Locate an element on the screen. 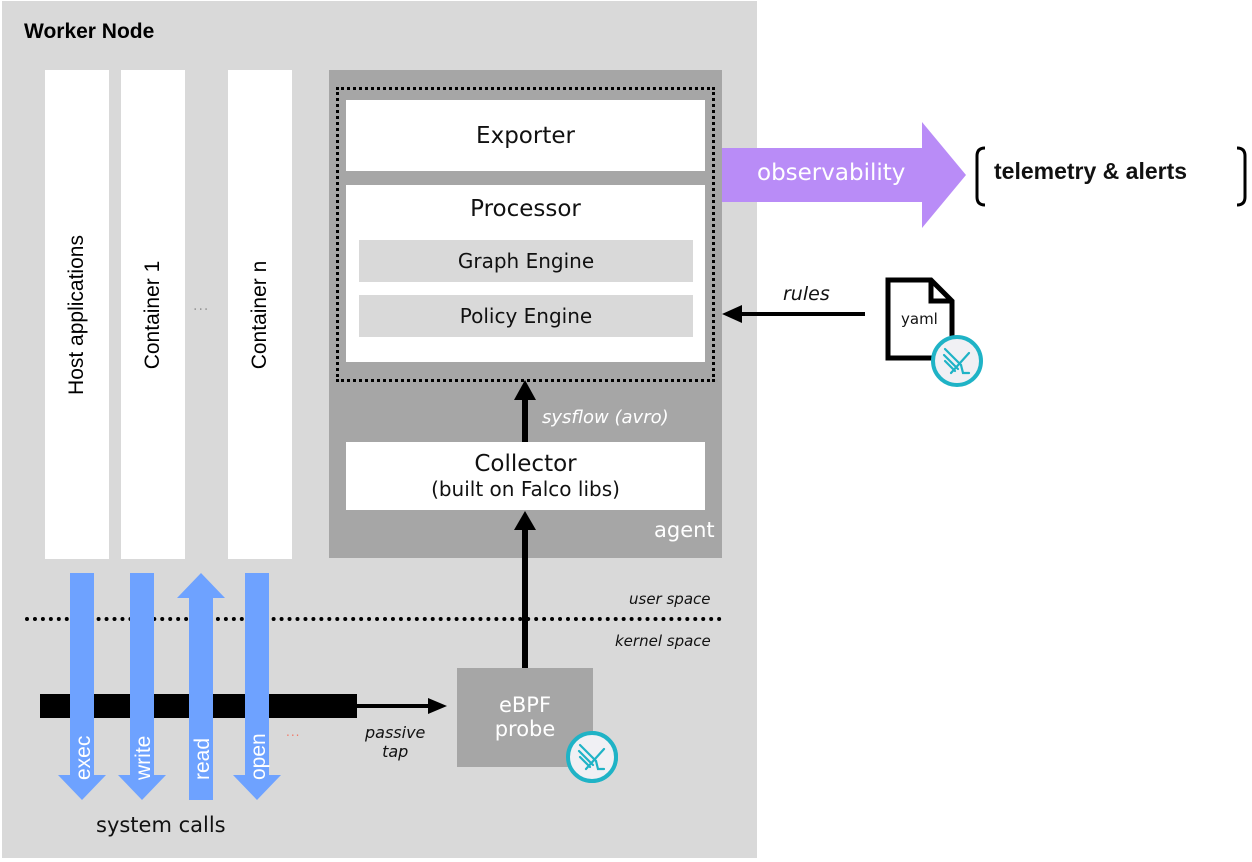  read-label: read is located at coordinates (202, 759).